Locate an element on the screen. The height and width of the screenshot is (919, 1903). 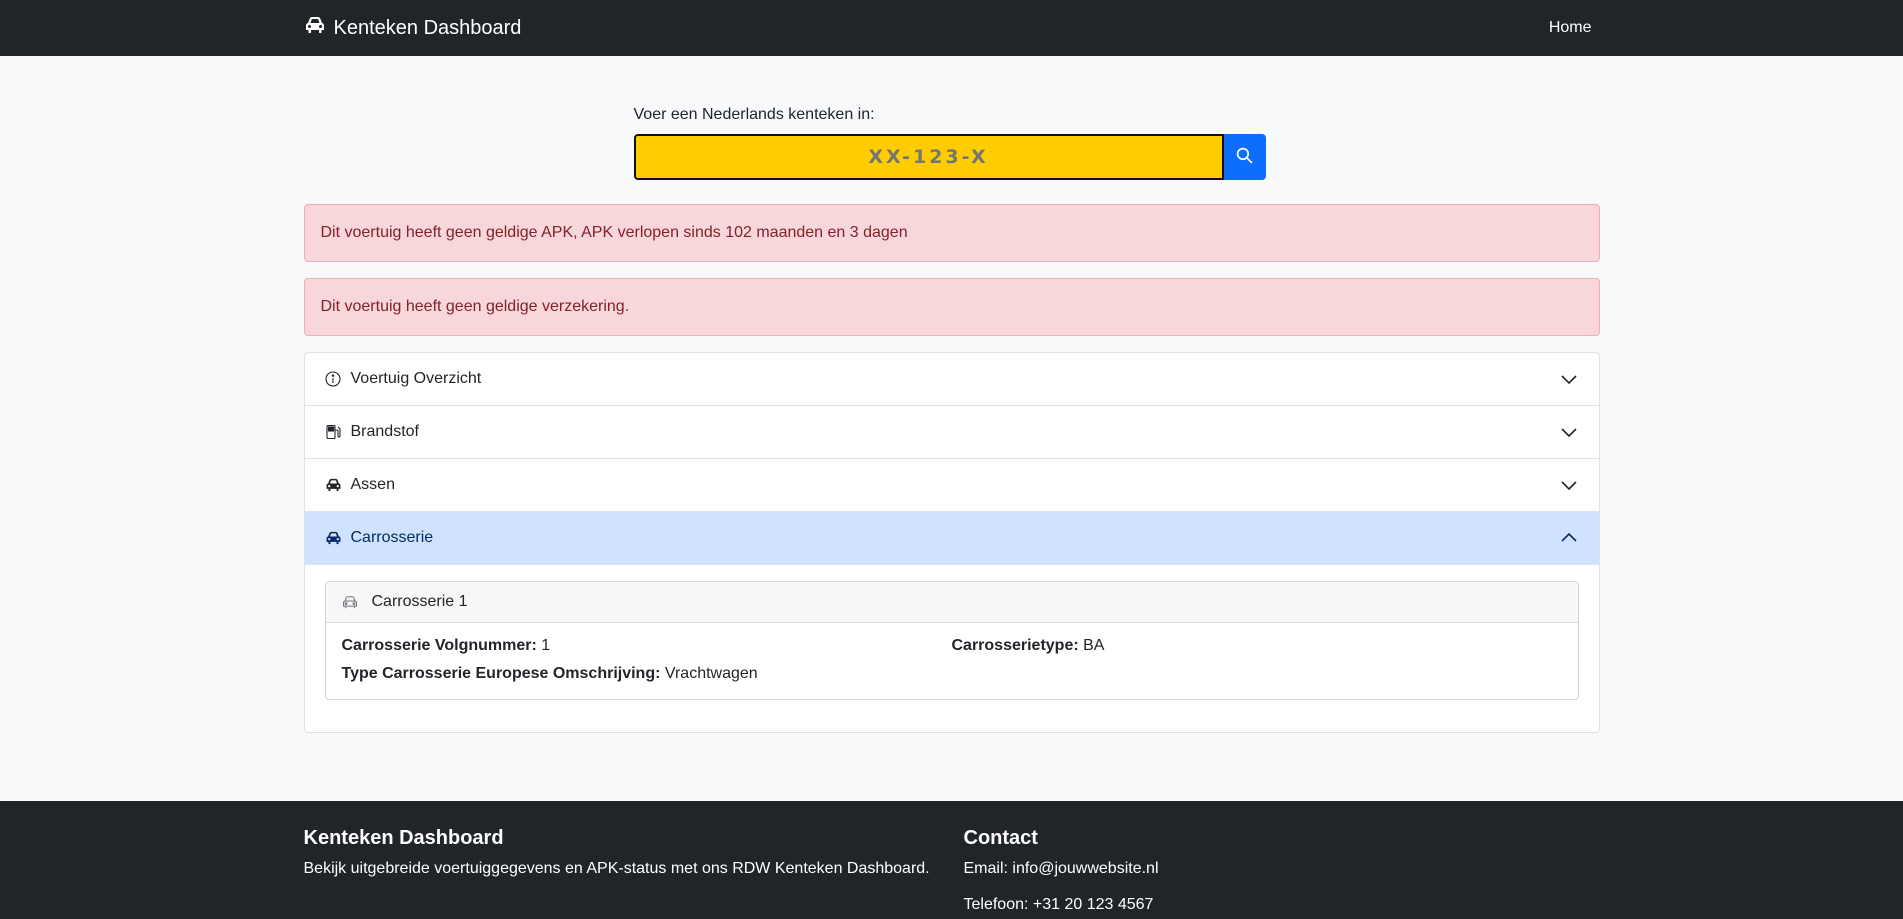
field-label: Carrosserietype: is located at coordinates (1015, 645).